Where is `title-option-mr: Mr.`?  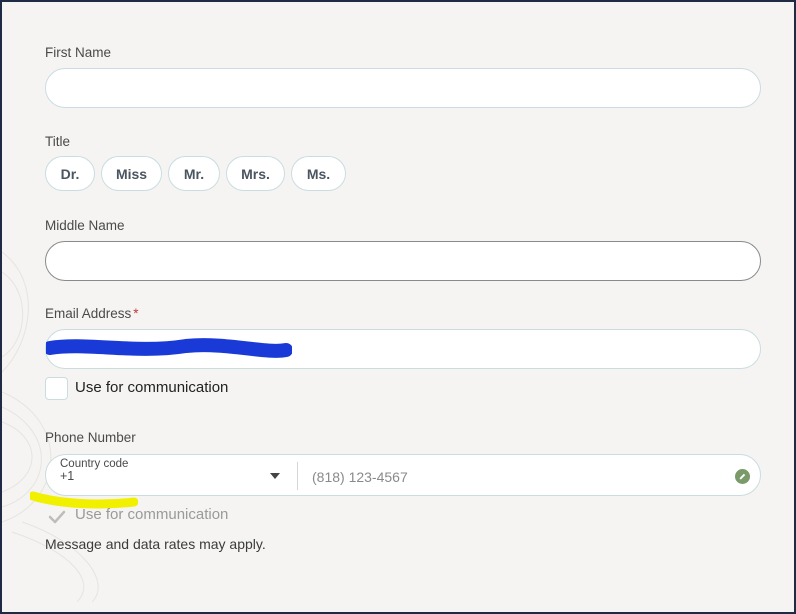 title-option-mr: Mr. is located at coordinates (194, 173).